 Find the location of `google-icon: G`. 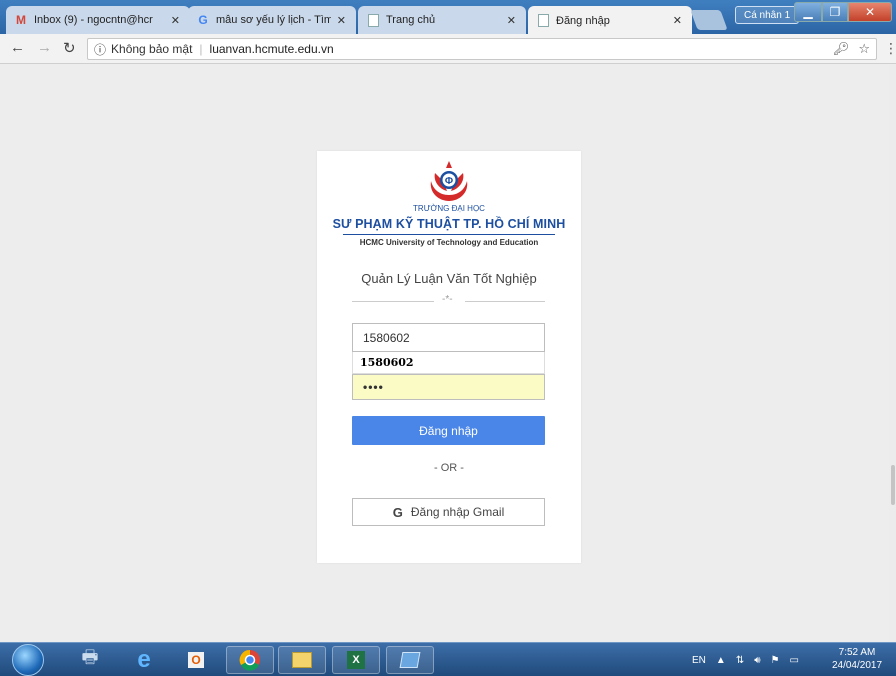

google-icon: G is located at coordinates (203, 20).